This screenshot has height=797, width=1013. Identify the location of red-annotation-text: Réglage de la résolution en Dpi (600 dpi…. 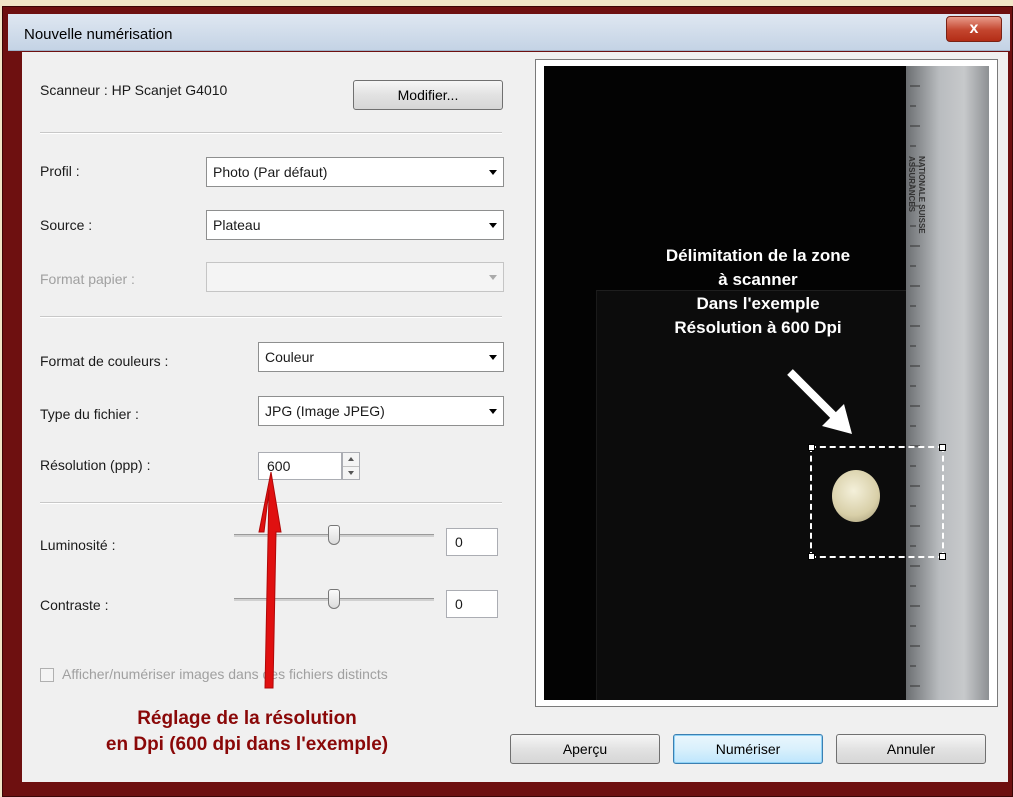
(247, 732).